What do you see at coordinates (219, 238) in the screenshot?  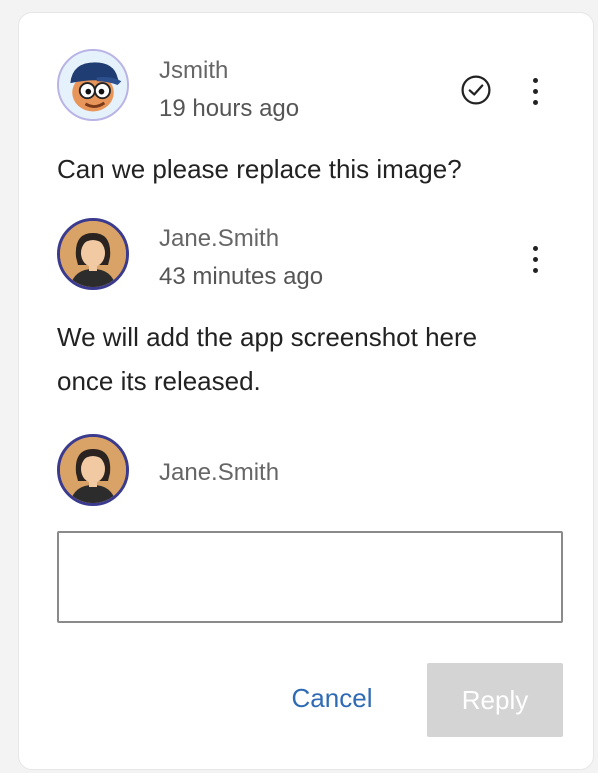 I see `reply-author: Jane.Smith` at bounding box center [219, 238].